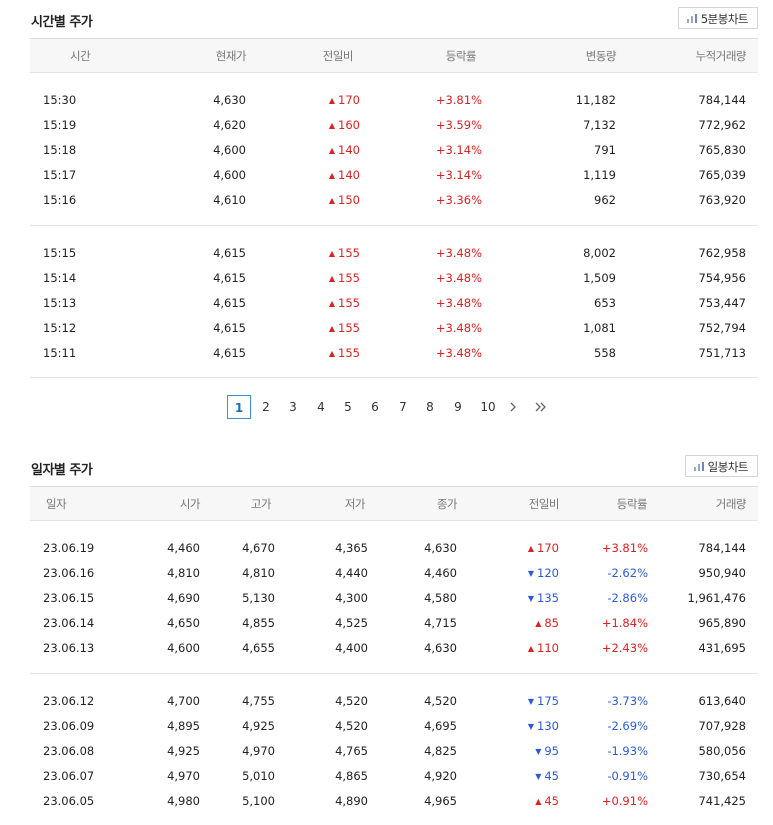 The width and height of the screenshot is (773, 825). I want to click on col-header: 시가, so click(162, 503).